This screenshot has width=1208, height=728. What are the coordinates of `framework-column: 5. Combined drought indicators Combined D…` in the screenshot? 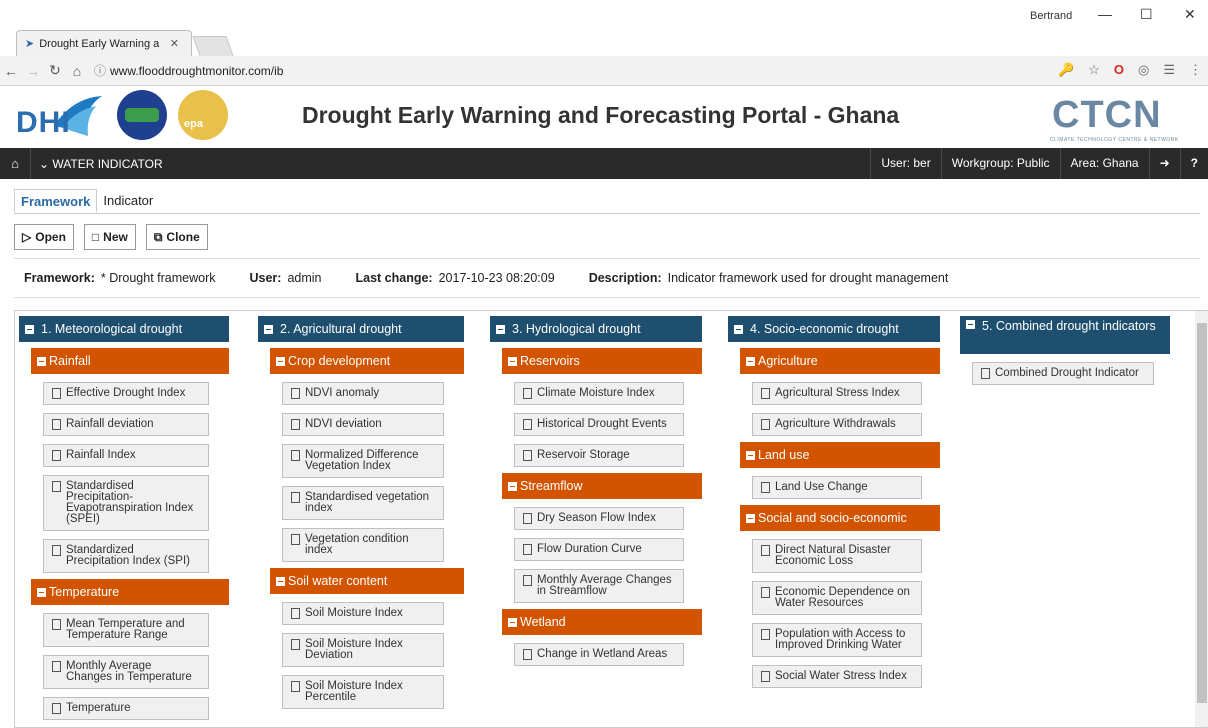 It's located at (1065, 350).